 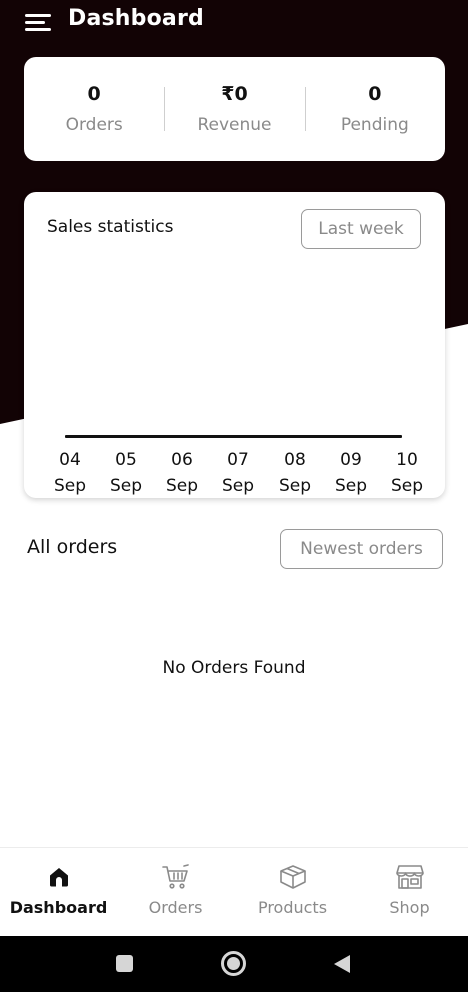 I want to click on x-tick-label: 08 Sep, so click(x=295, y=473).